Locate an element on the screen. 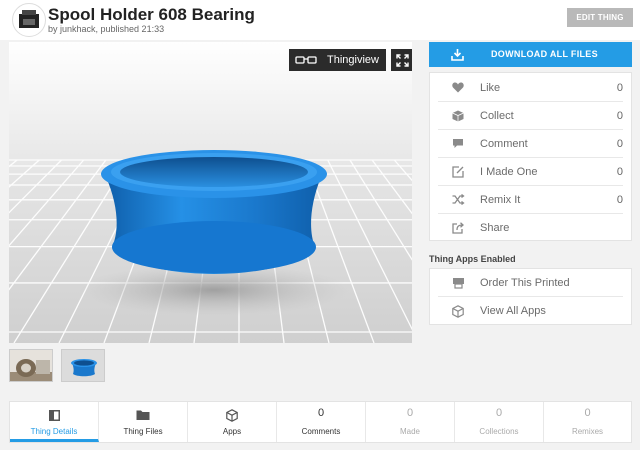  collect-button: Collect 0 is located at coordinates (530, 116).